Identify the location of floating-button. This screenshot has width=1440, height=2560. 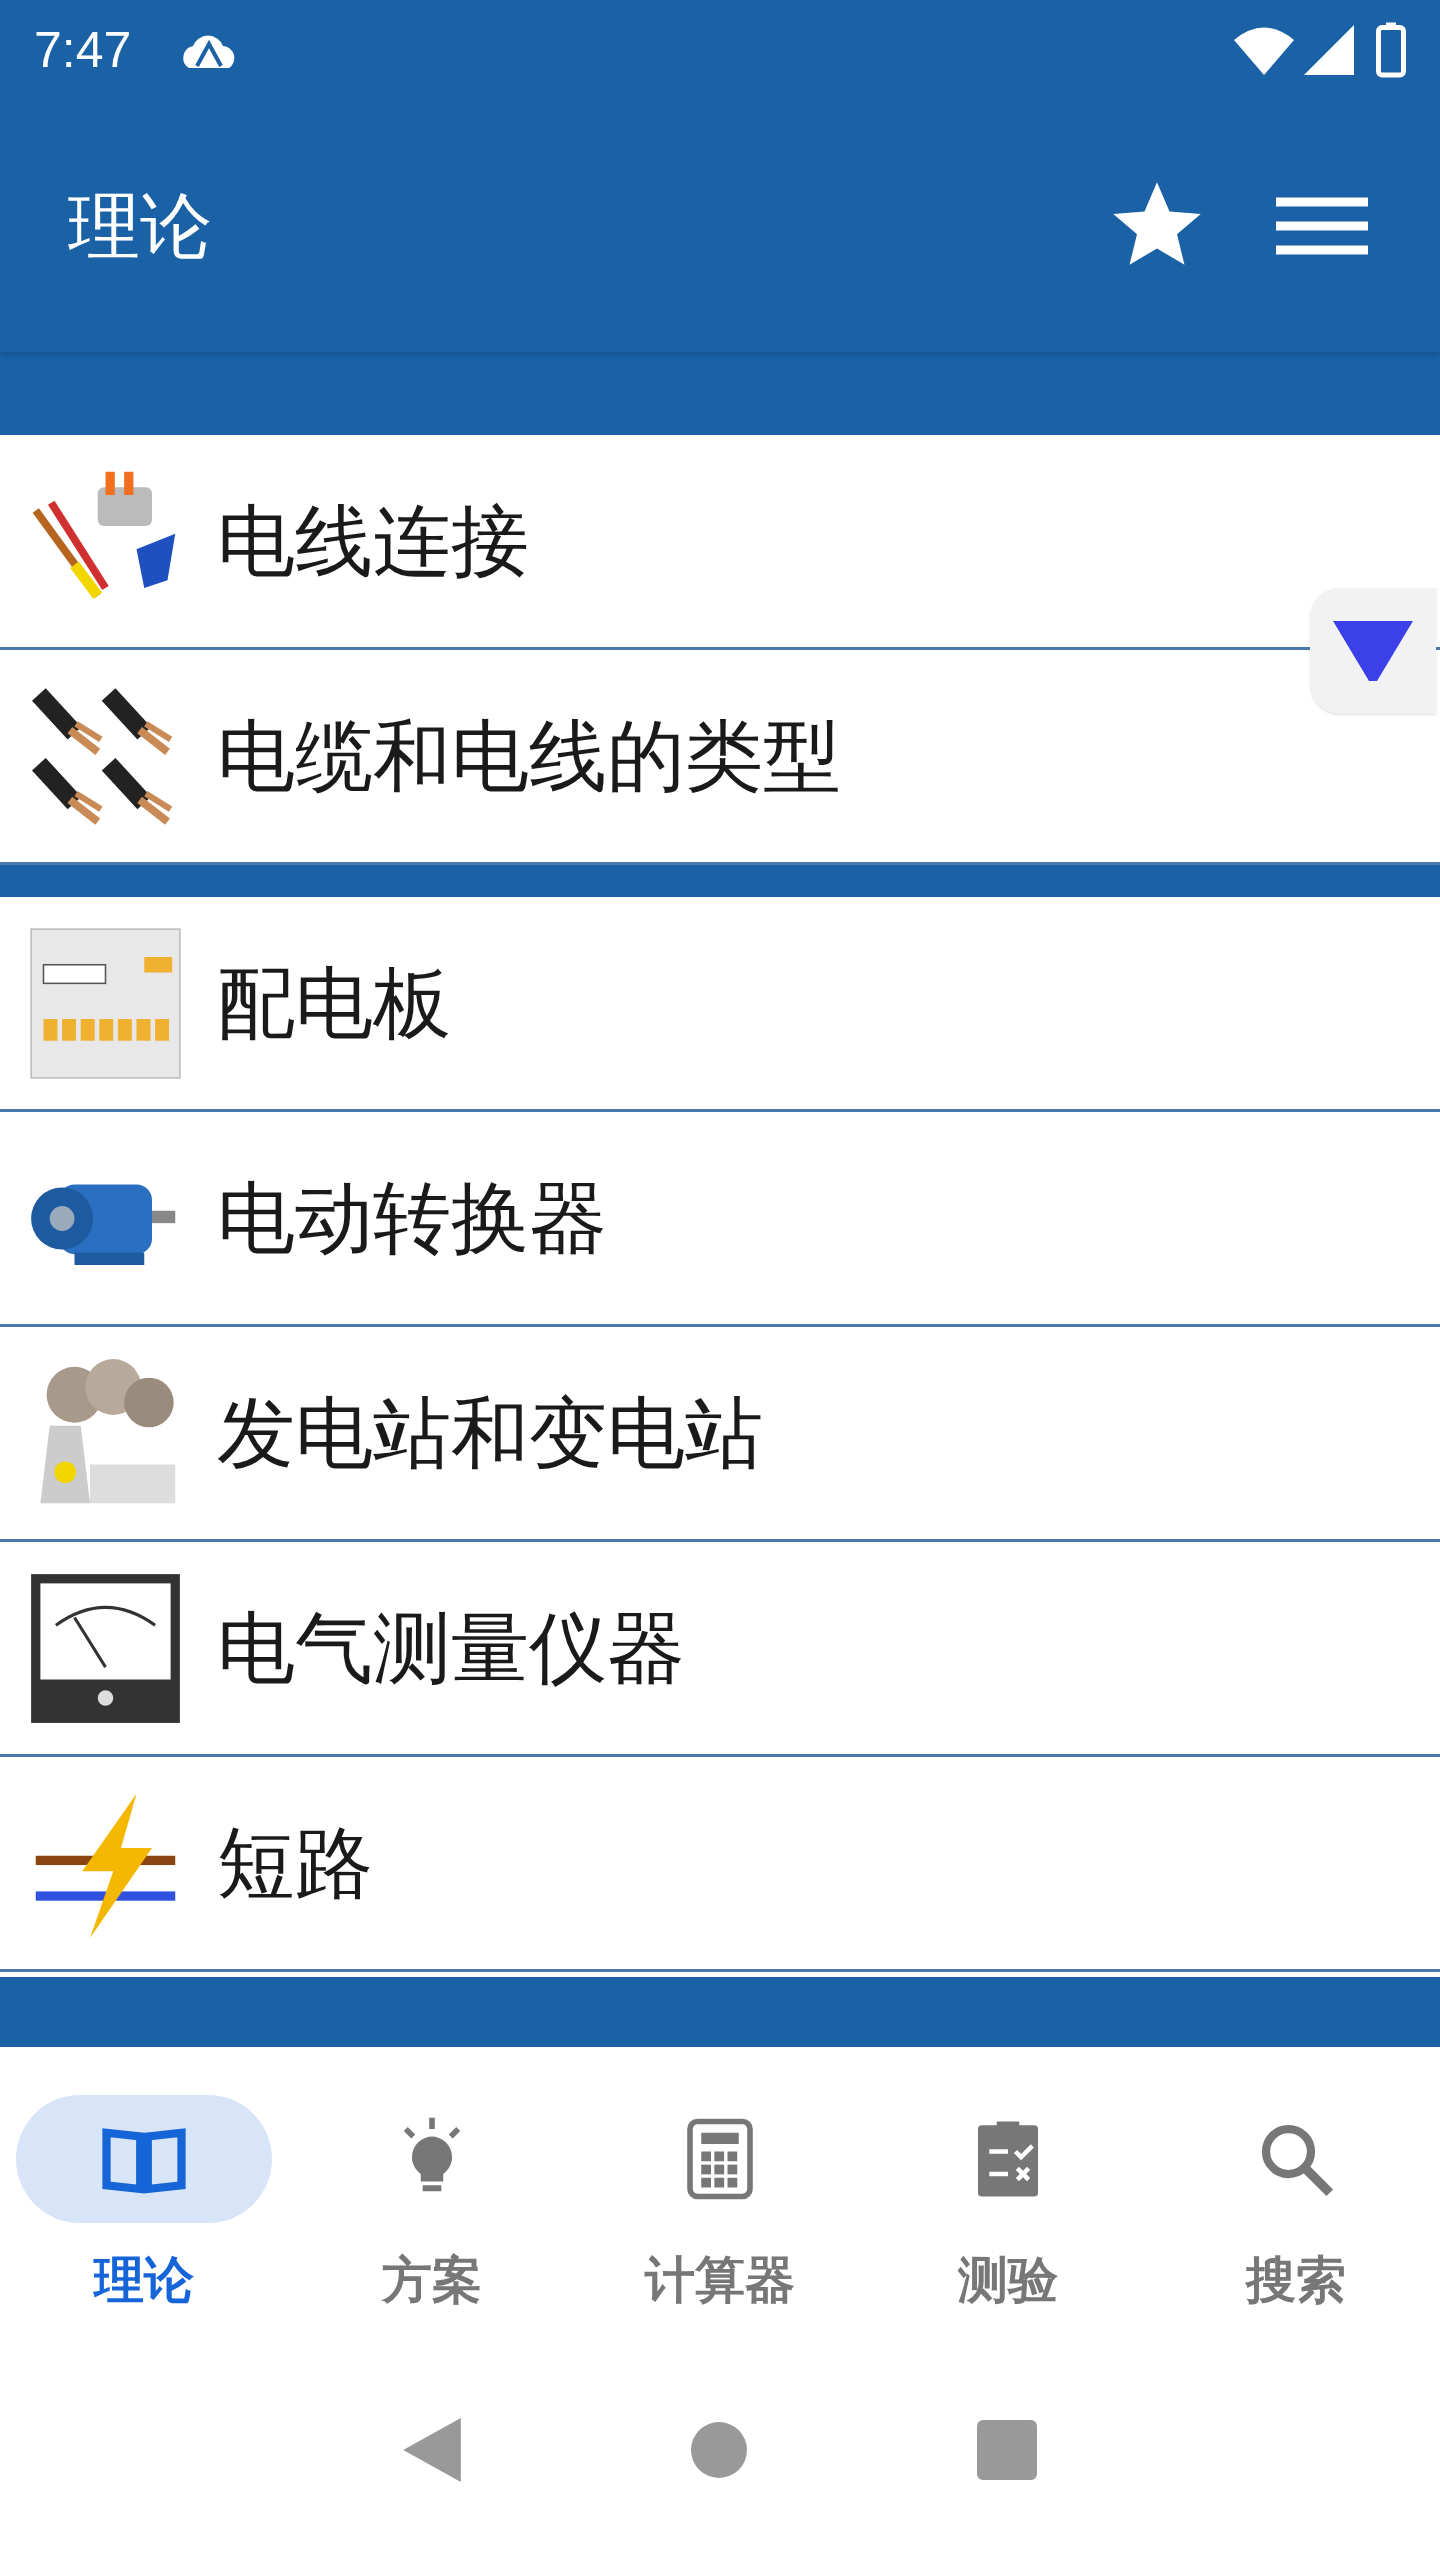
(1373, 651).